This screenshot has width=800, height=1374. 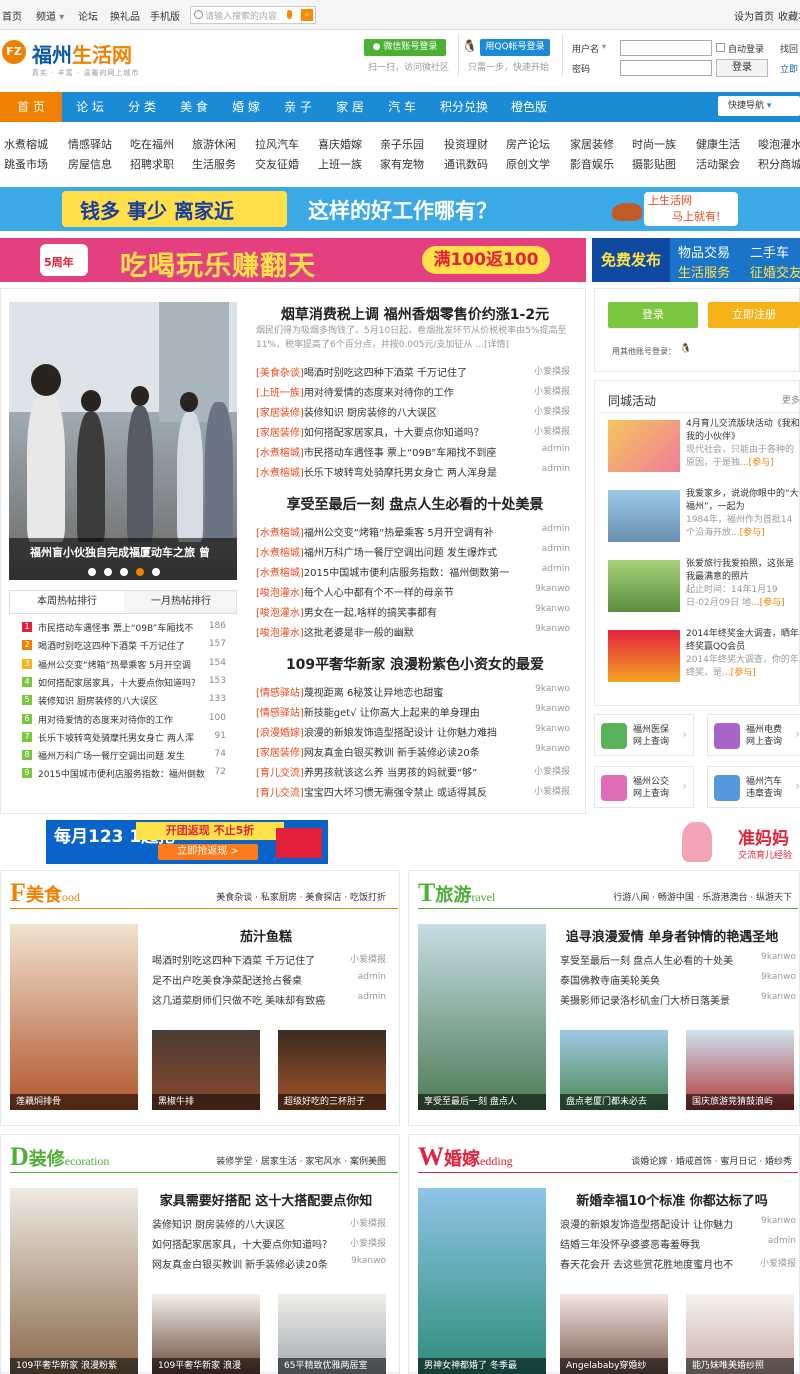 I want to click on register-link: 立即, so click(x=789, y=68).